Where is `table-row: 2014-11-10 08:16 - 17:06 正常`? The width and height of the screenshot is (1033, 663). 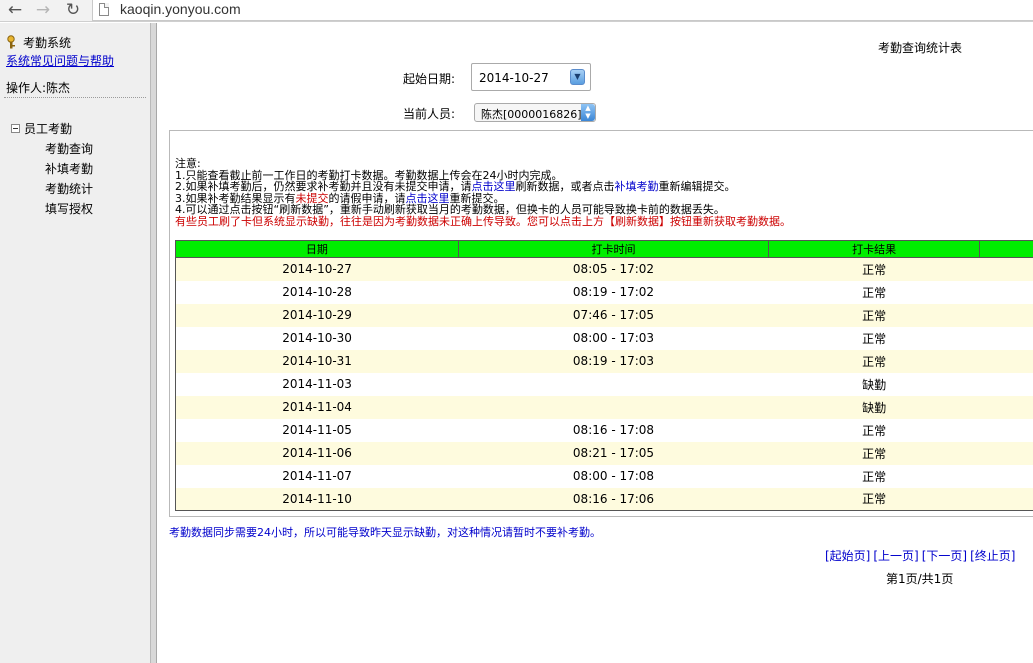
table-row: 2014-11-10 08:16 - 17:06 正常 is located at coordinates (604, 499).